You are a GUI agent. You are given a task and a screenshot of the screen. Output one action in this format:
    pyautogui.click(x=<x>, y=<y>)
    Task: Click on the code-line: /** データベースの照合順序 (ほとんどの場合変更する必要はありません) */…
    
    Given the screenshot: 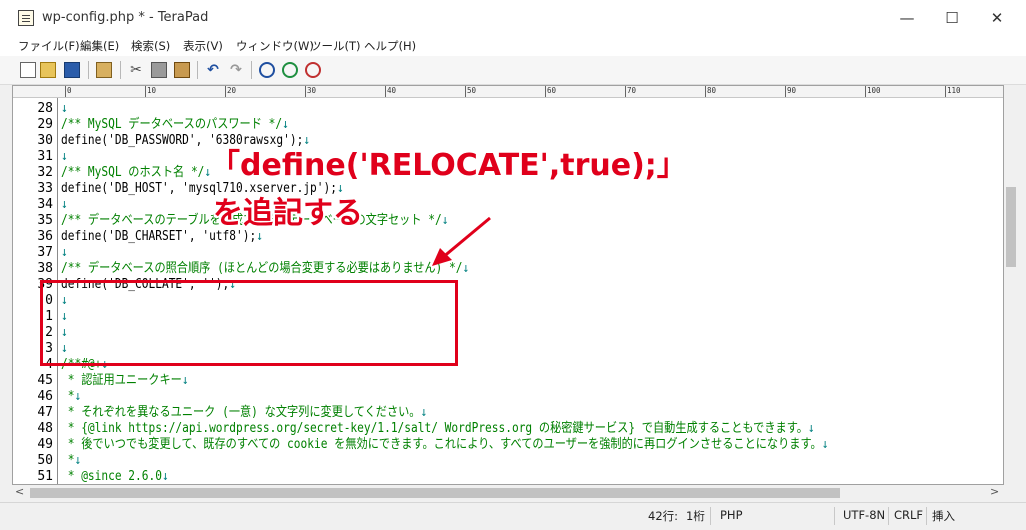 What is the action you would take?
    pyautogui.click(x=265, y=269)
    